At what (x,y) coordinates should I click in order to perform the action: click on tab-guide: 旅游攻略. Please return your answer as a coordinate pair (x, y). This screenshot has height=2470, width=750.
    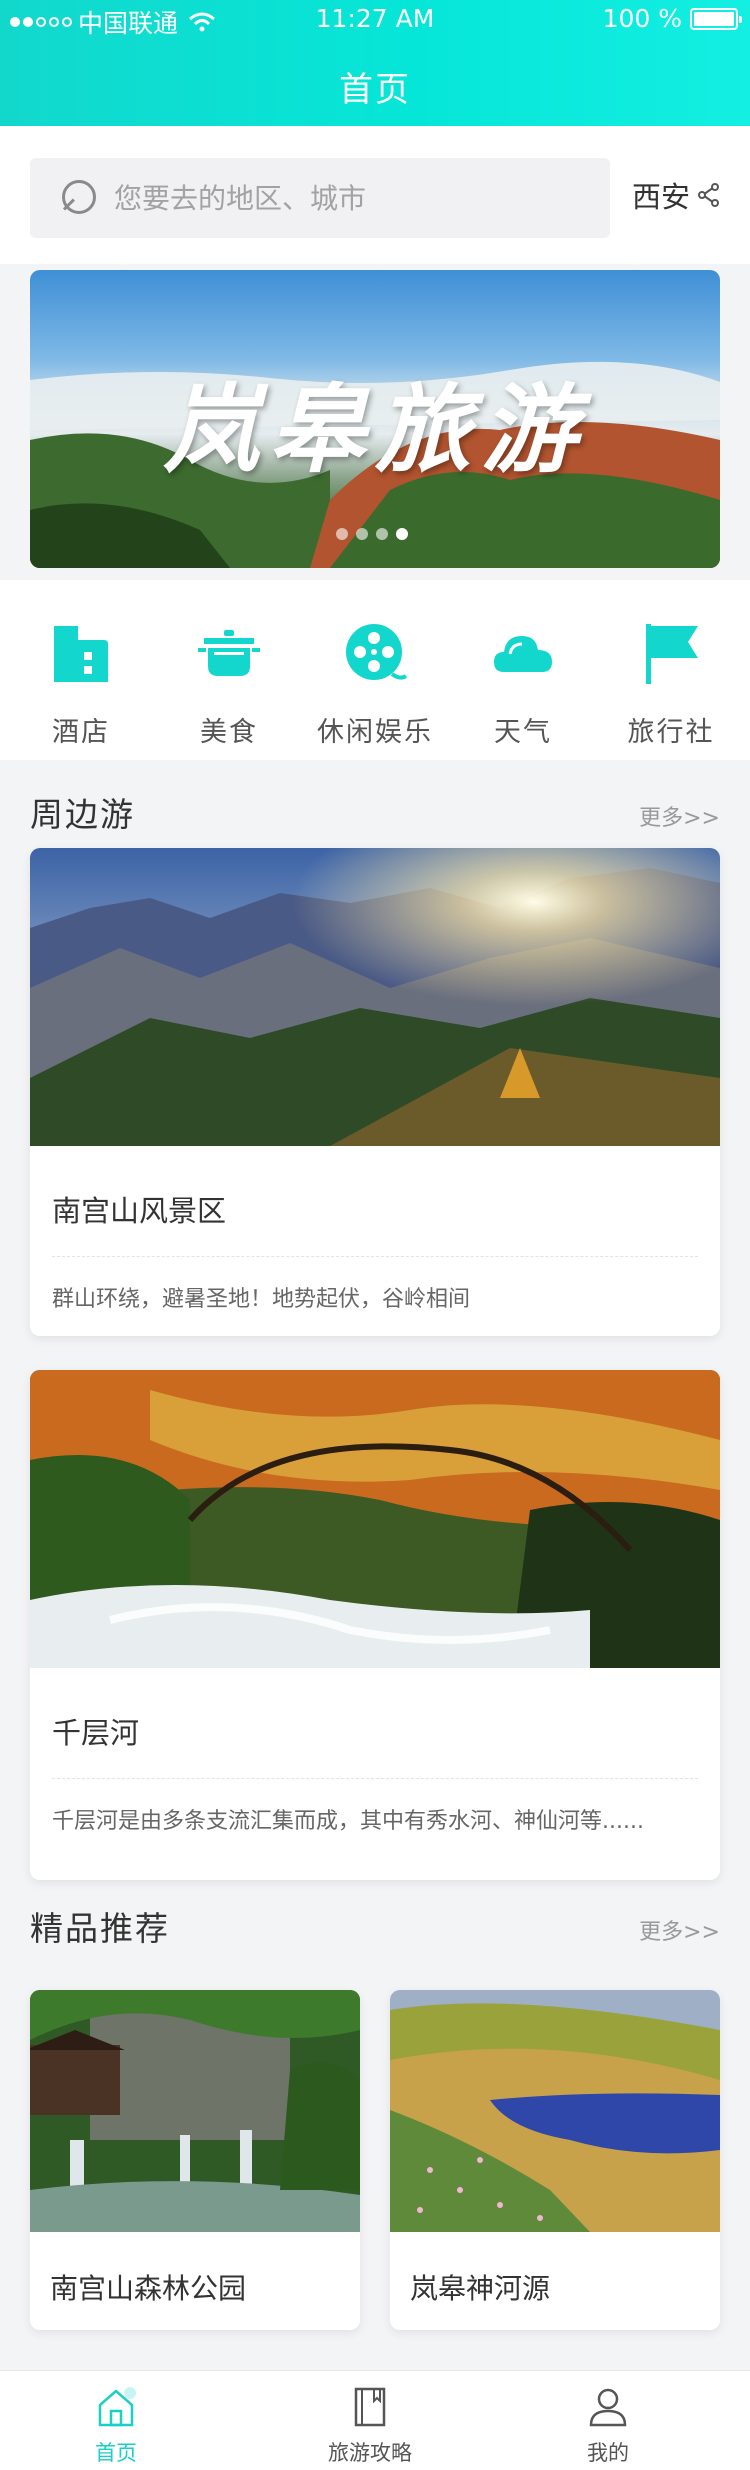
    Looking at the image, I should click on (370, 2426).